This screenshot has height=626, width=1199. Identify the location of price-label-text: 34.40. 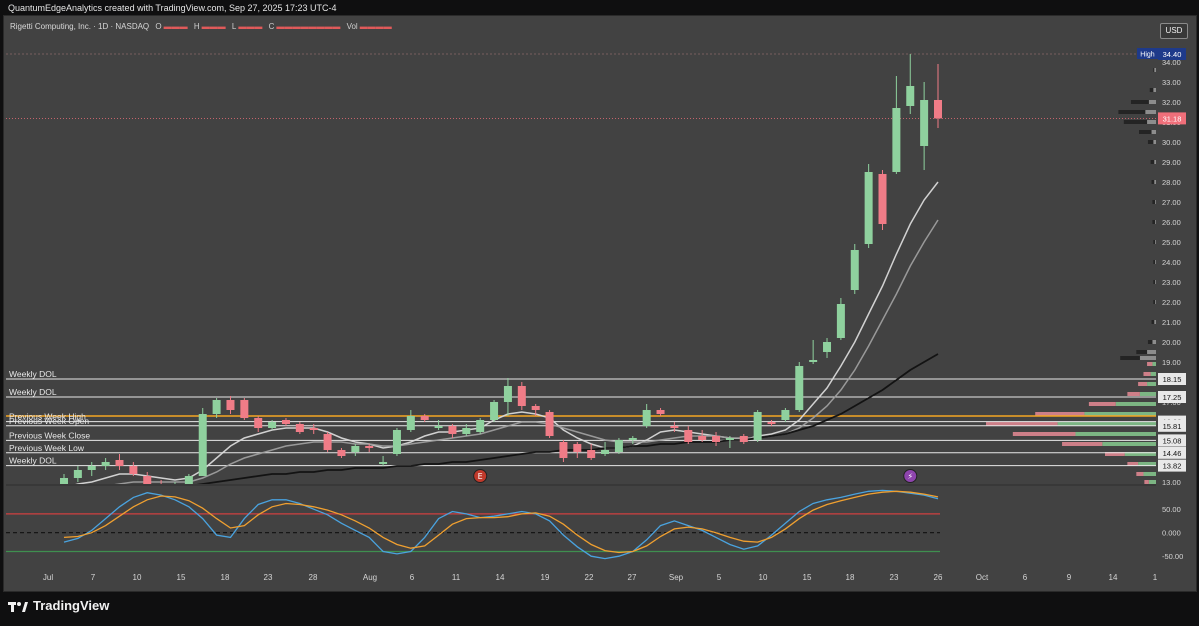
(1172, 54).